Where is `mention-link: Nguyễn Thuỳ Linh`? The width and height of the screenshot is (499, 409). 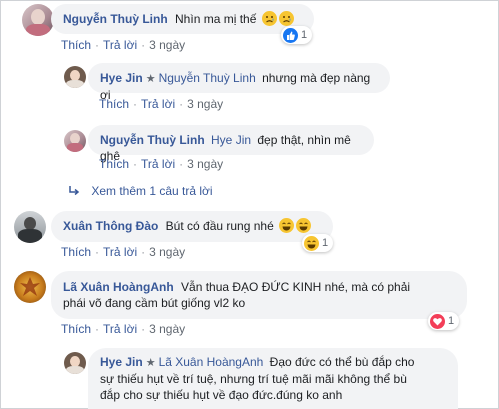 mention-link: Nguyễn Thuỳ Linh is located at coordinates (207, 78).